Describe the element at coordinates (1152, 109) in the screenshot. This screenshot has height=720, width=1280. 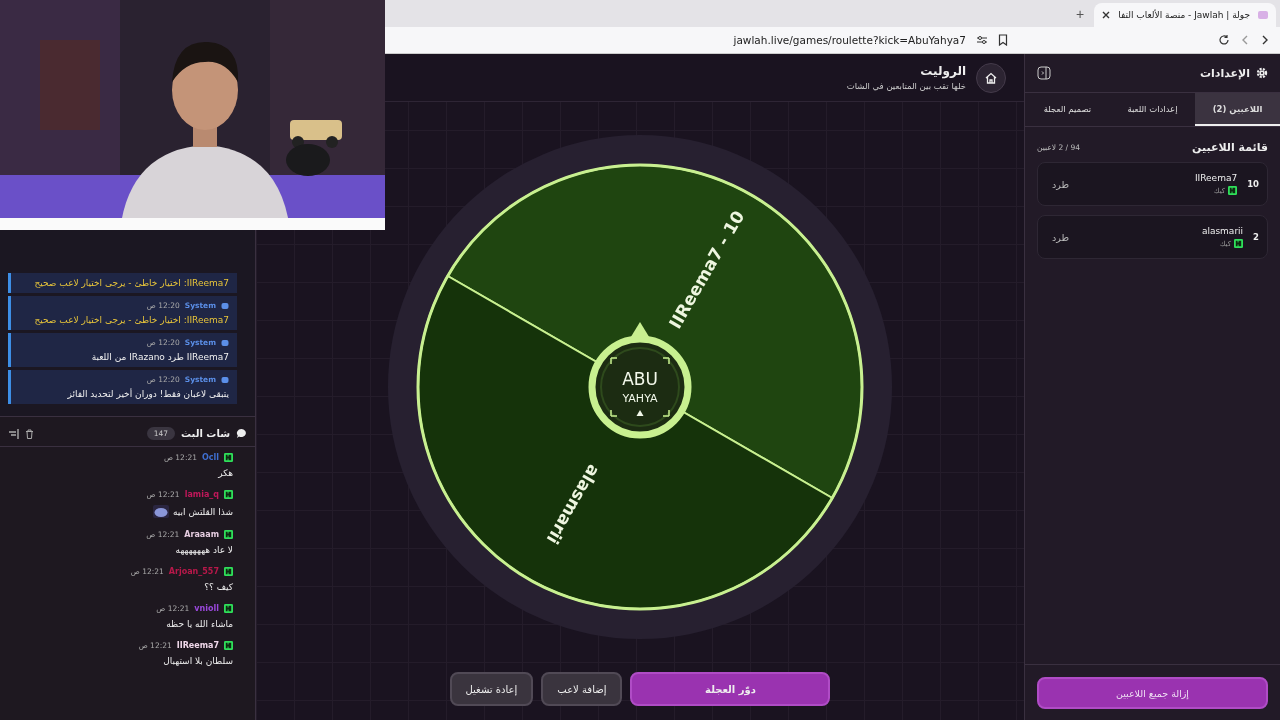
I see `settings-tab: إعدادات اللعبة` at that location.